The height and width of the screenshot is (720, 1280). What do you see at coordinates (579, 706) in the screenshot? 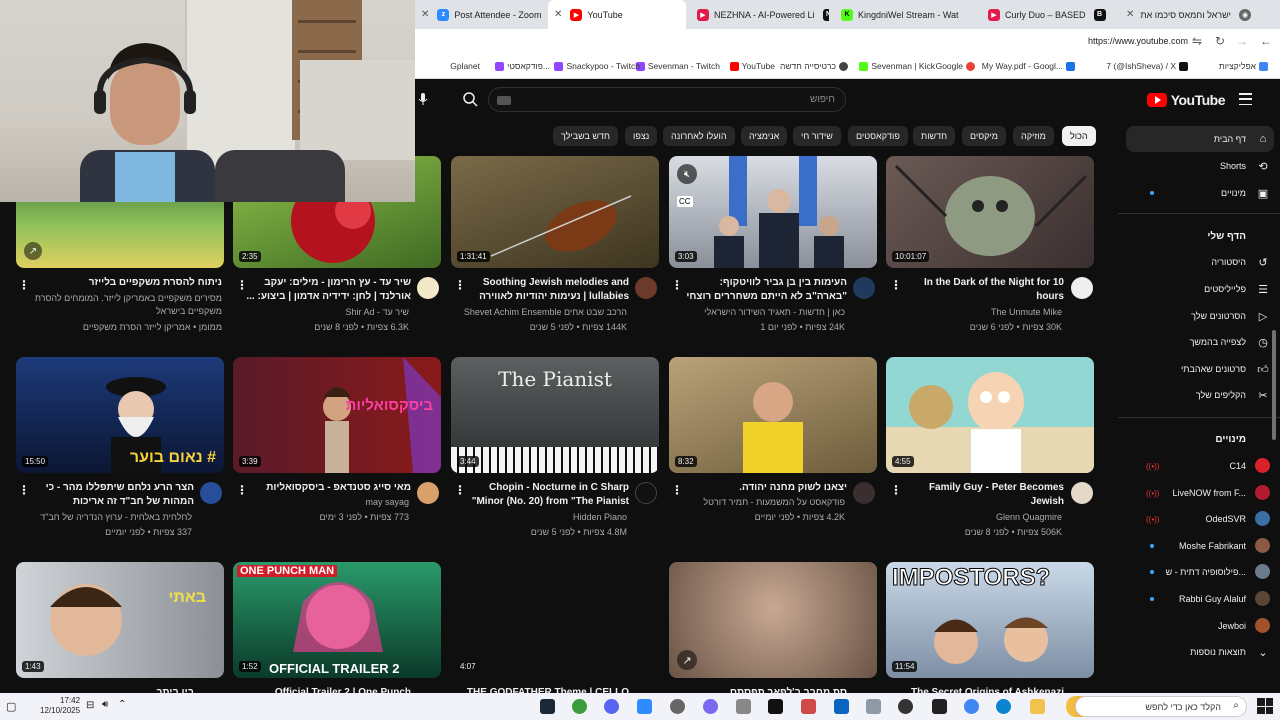
I see `xbox-icon` at bounding box center [579, 706].